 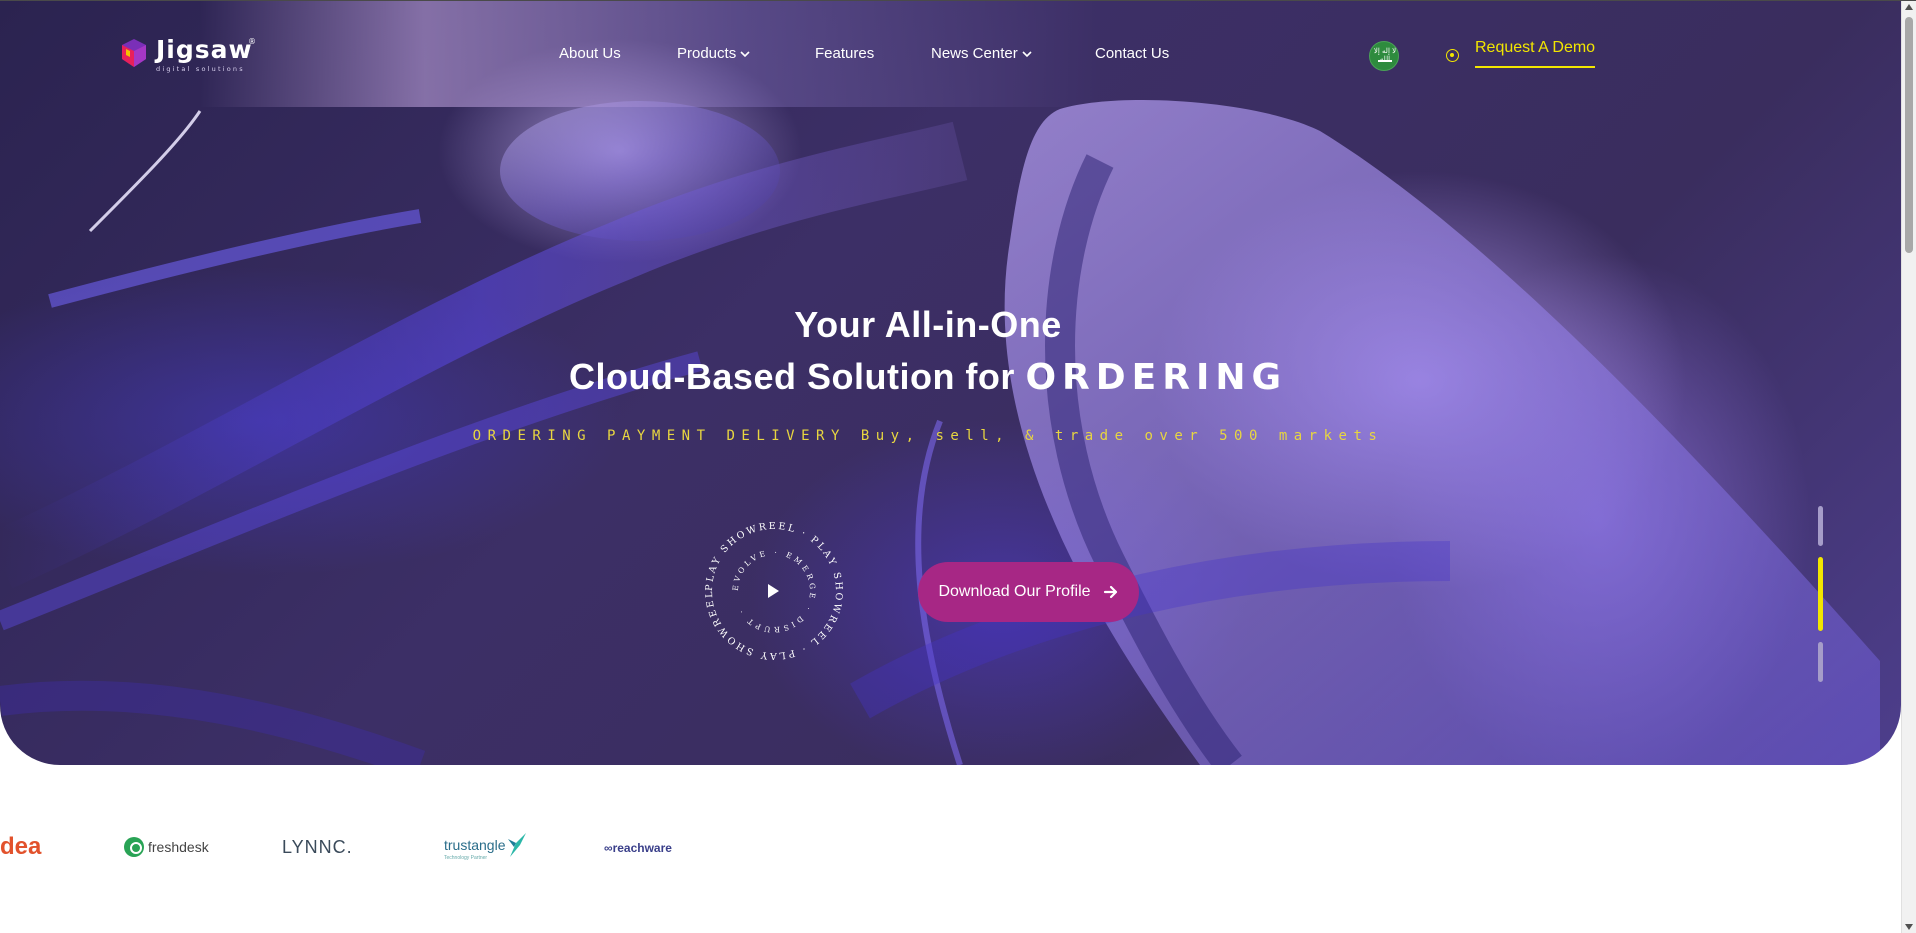 I want to click on nav-features-label: Features, so click(x=845, y=53).